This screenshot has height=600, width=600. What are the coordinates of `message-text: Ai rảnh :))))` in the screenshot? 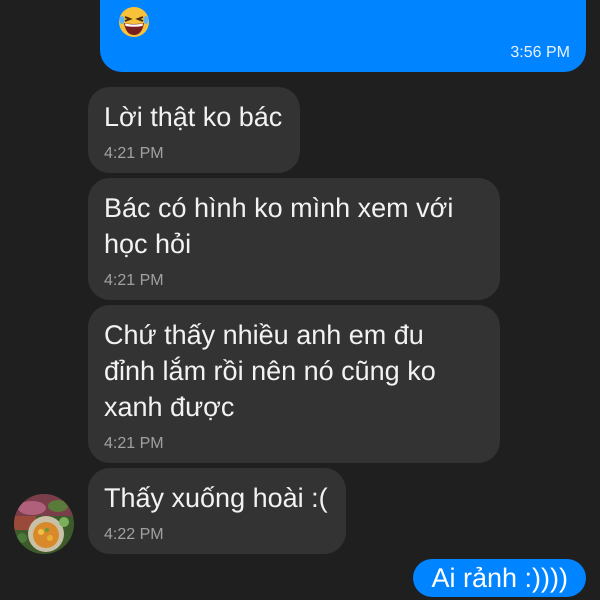 It's located at (499, 578).